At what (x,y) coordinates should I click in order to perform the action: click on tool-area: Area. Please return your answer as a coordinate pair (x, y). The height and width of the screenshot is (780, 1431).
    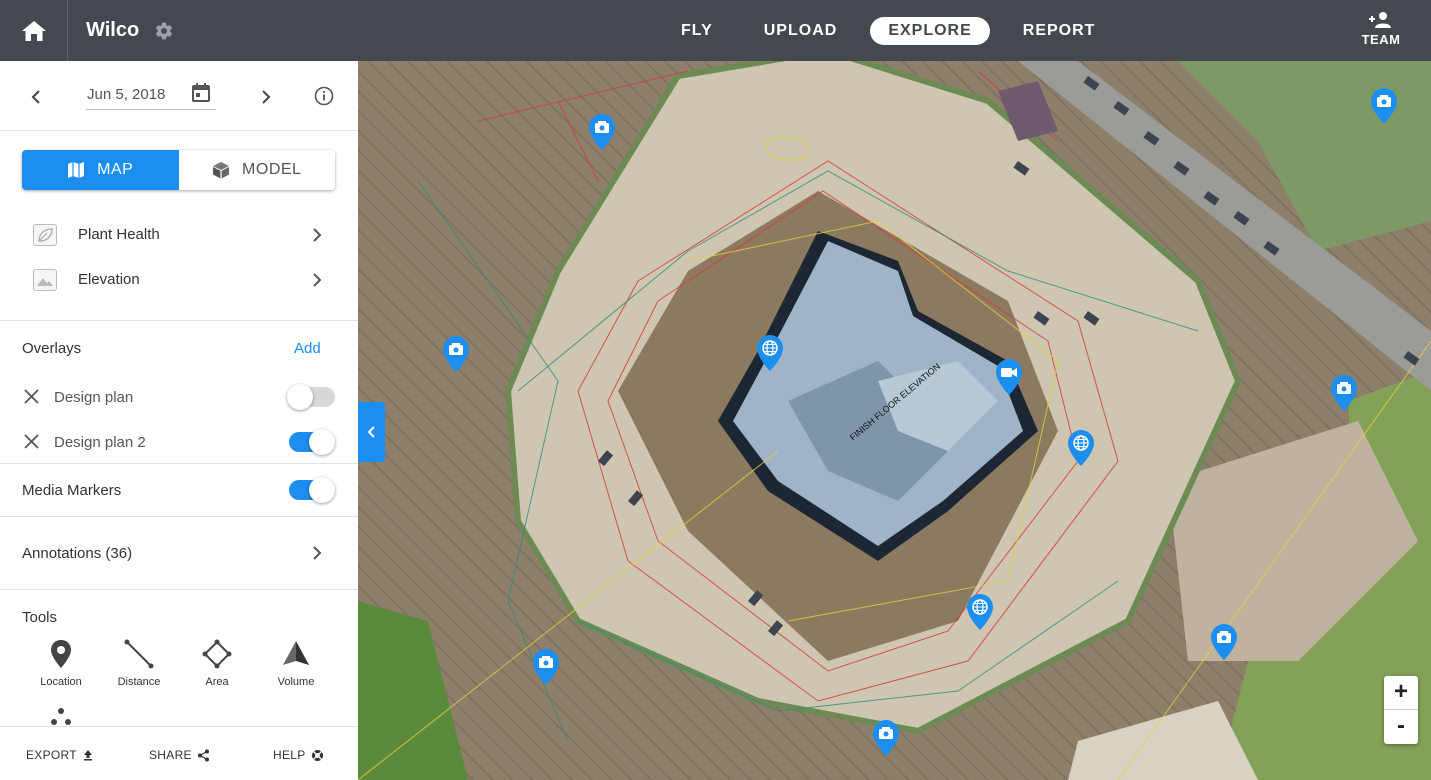
    Looking at the image, I should click on (217, 663).